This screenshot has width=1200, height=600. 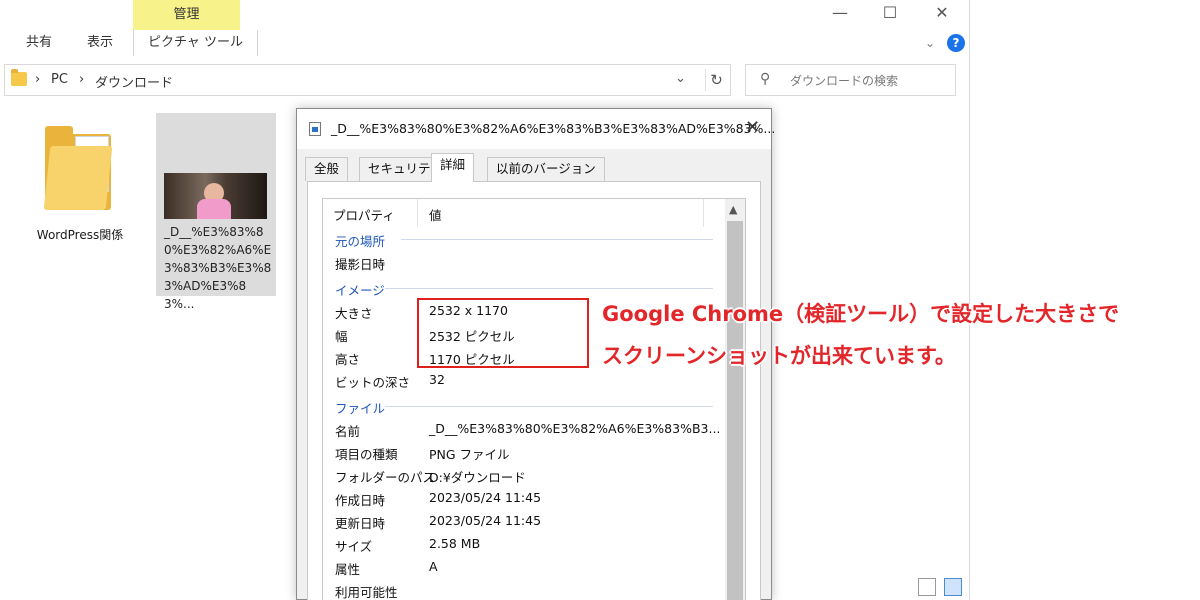 I want to click on close-button: ✕, so click(x=942, y=14).